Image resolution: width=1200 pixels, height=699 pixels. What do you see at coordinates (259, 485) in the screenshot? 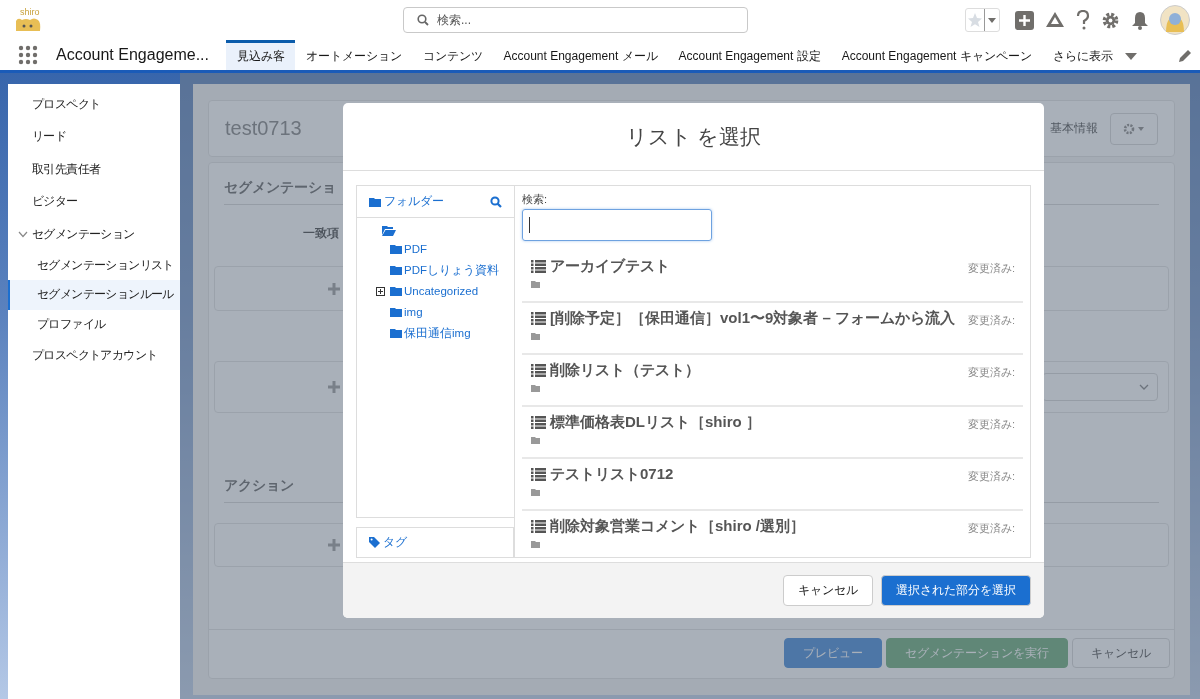
I see `section-heading: アクション` at bounding box center [259, 485].